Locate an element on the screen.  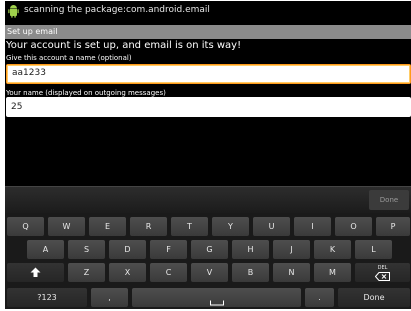
key-r: R is located at coordinates (148, 226).